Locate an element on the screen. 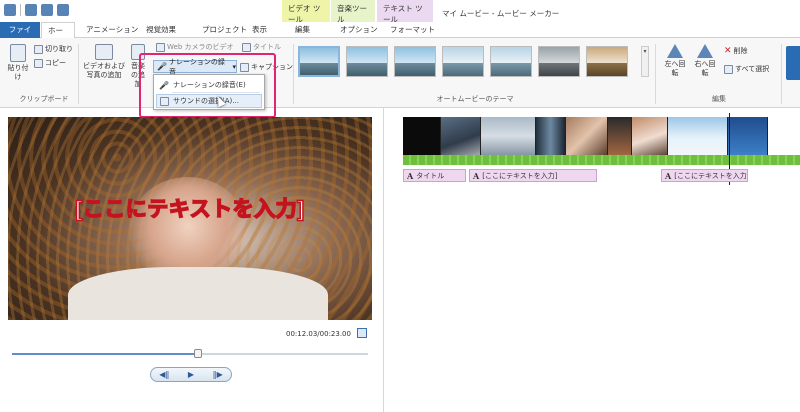 Image resolution: width=800 pixels, height=412 pixels. tab-view: 表示 is located at coordinates (259, 30).